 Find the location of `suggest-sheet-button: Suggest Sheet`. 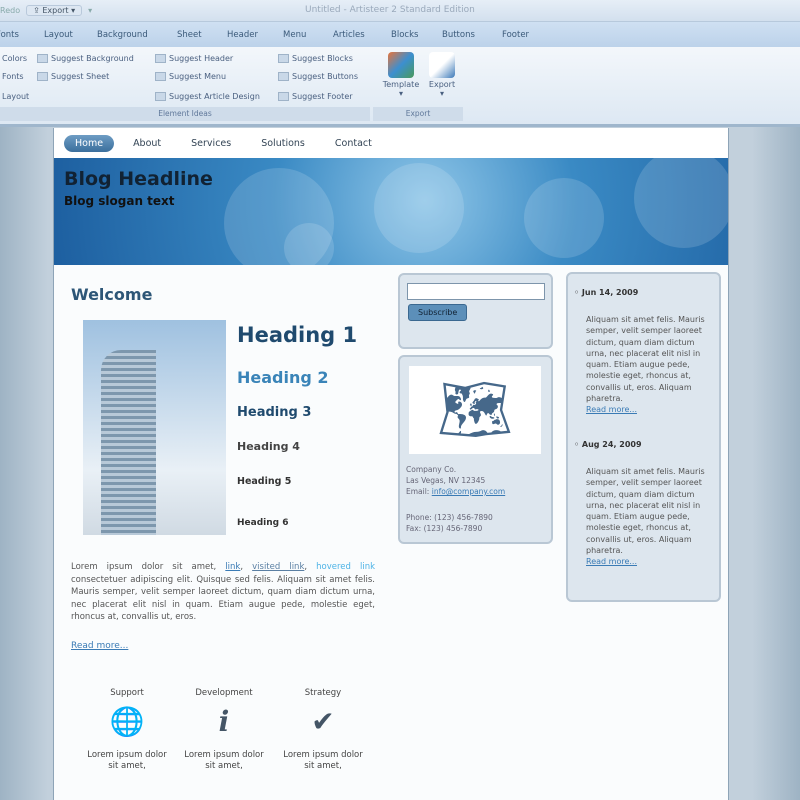

suggest-sheet-button: Suggest Sheet is located at coordinates (73, 76).